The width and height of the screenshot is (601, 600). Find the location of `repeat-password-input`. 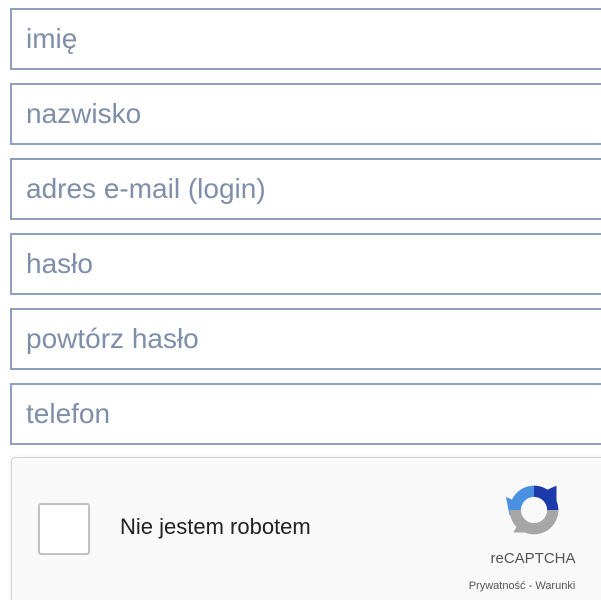

repeat-password-input is located at coordinates (305, 339).